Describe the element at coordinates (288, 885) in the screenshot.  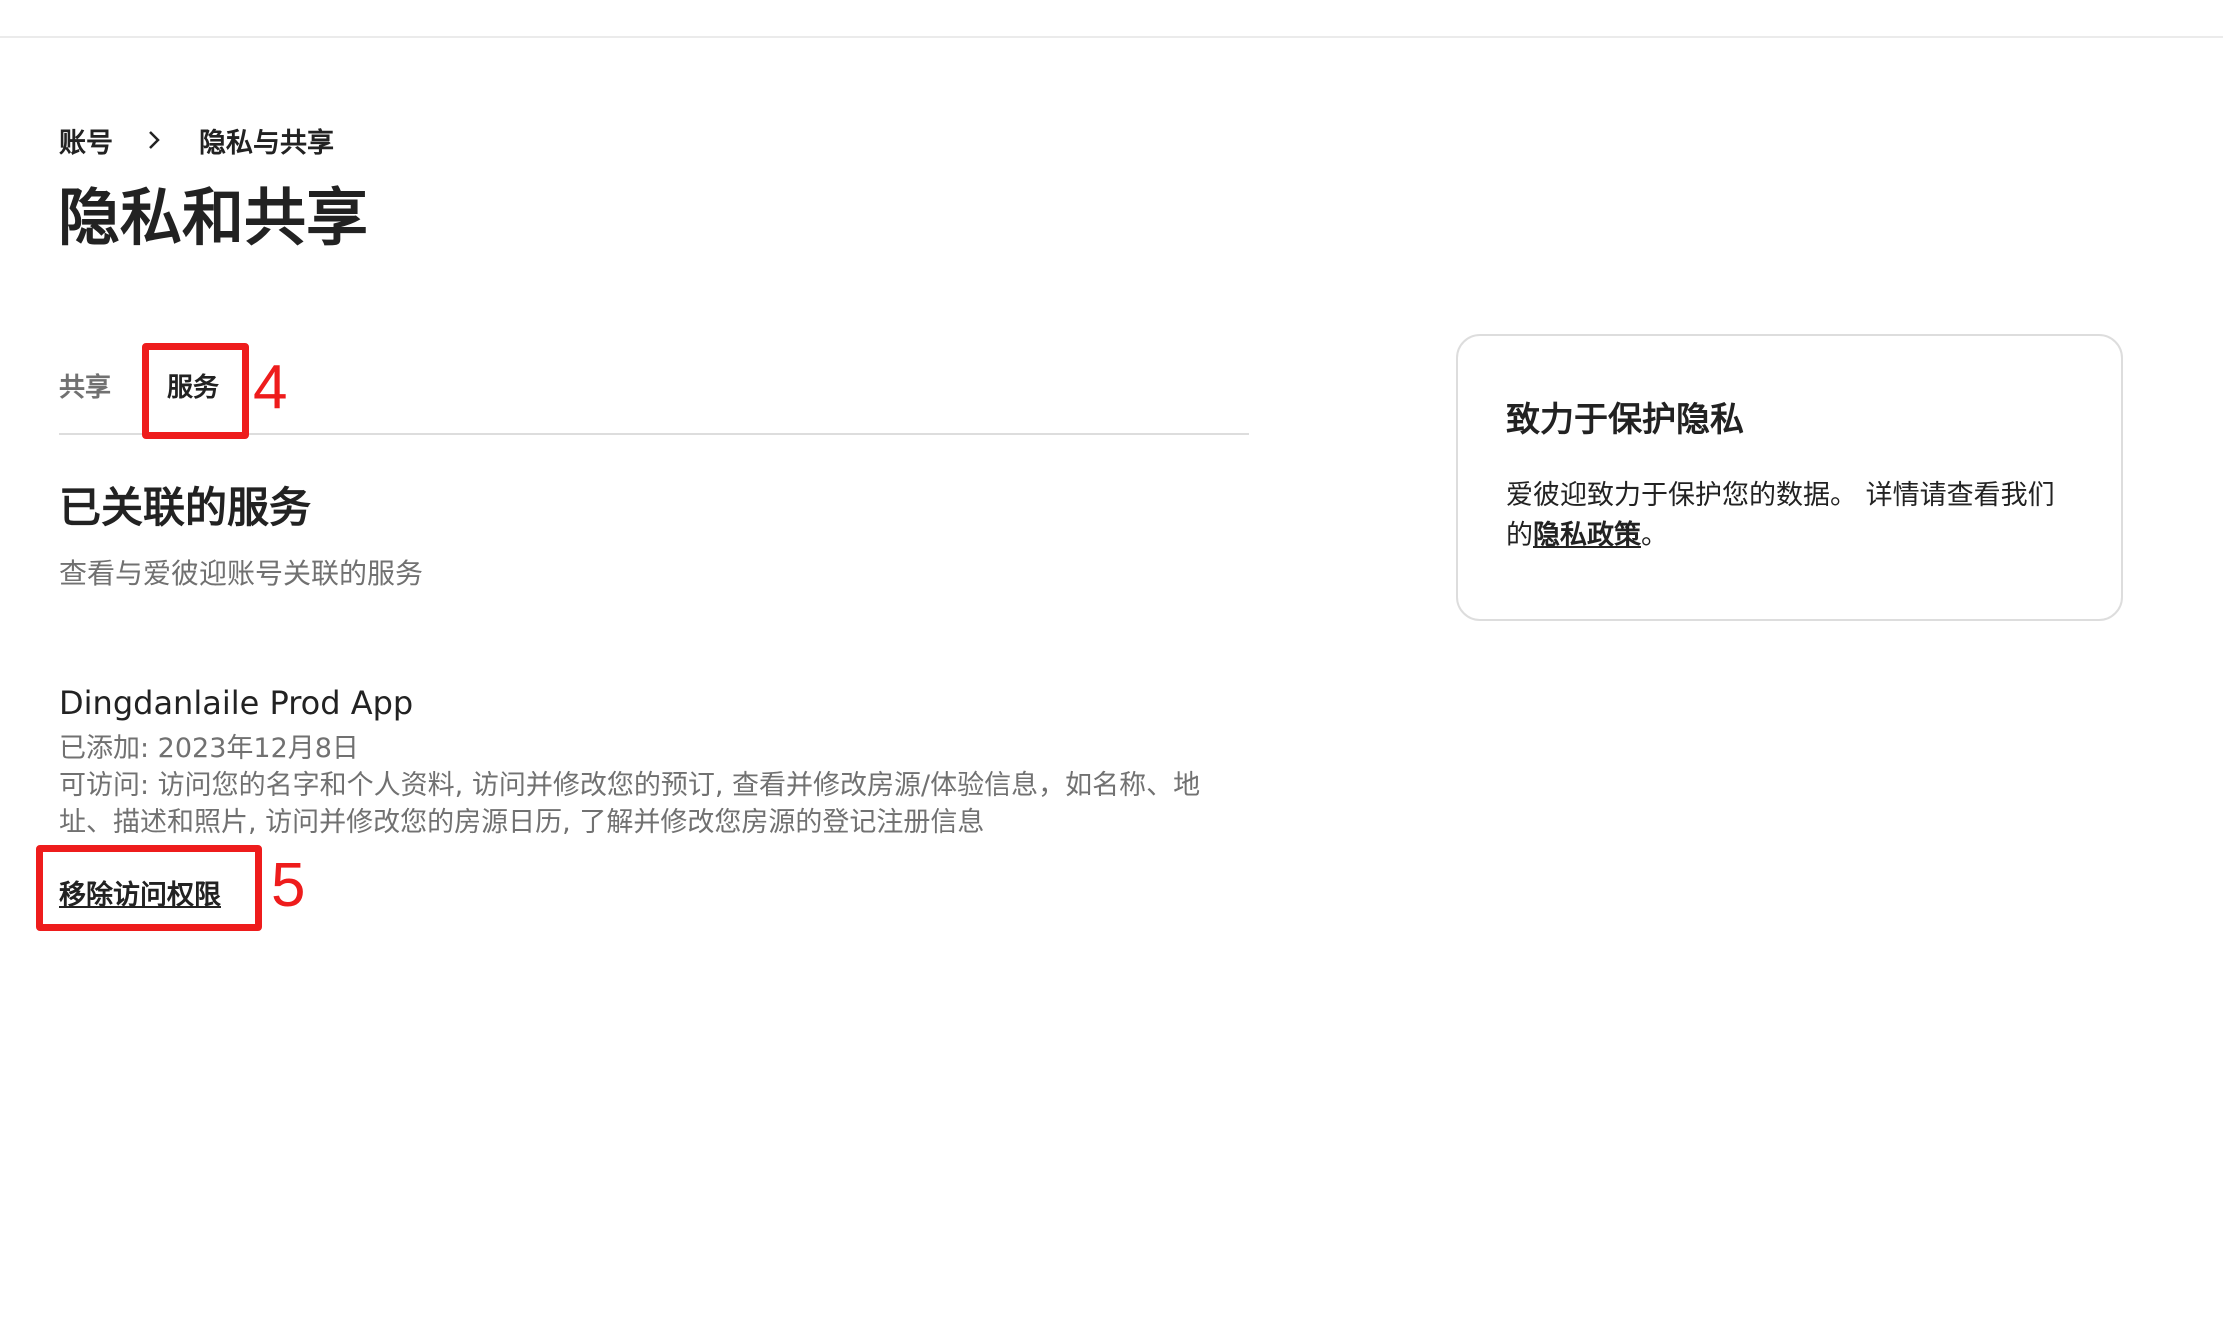
I see `annotation-number-5: 5` at that location.